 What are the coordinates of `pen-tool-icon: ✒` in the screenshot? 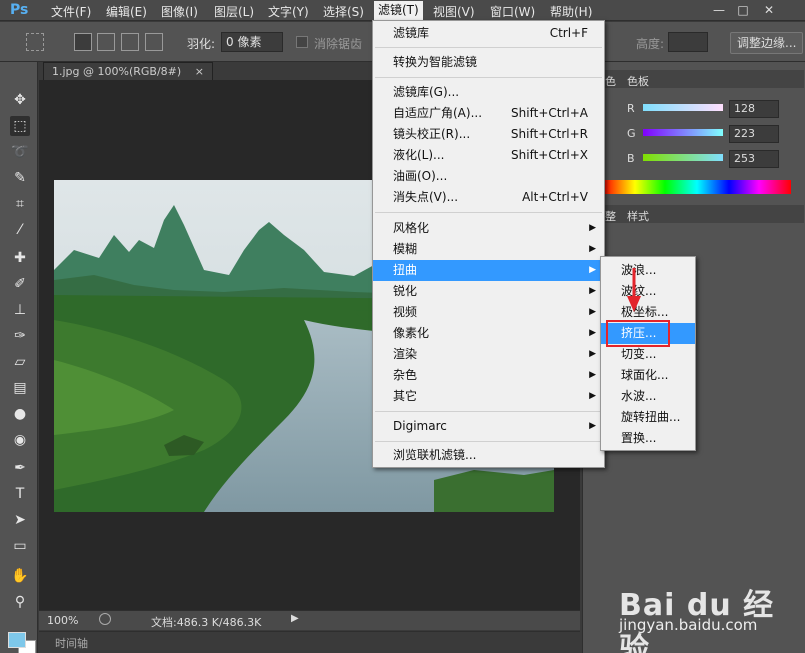 It's located at (20, 468).